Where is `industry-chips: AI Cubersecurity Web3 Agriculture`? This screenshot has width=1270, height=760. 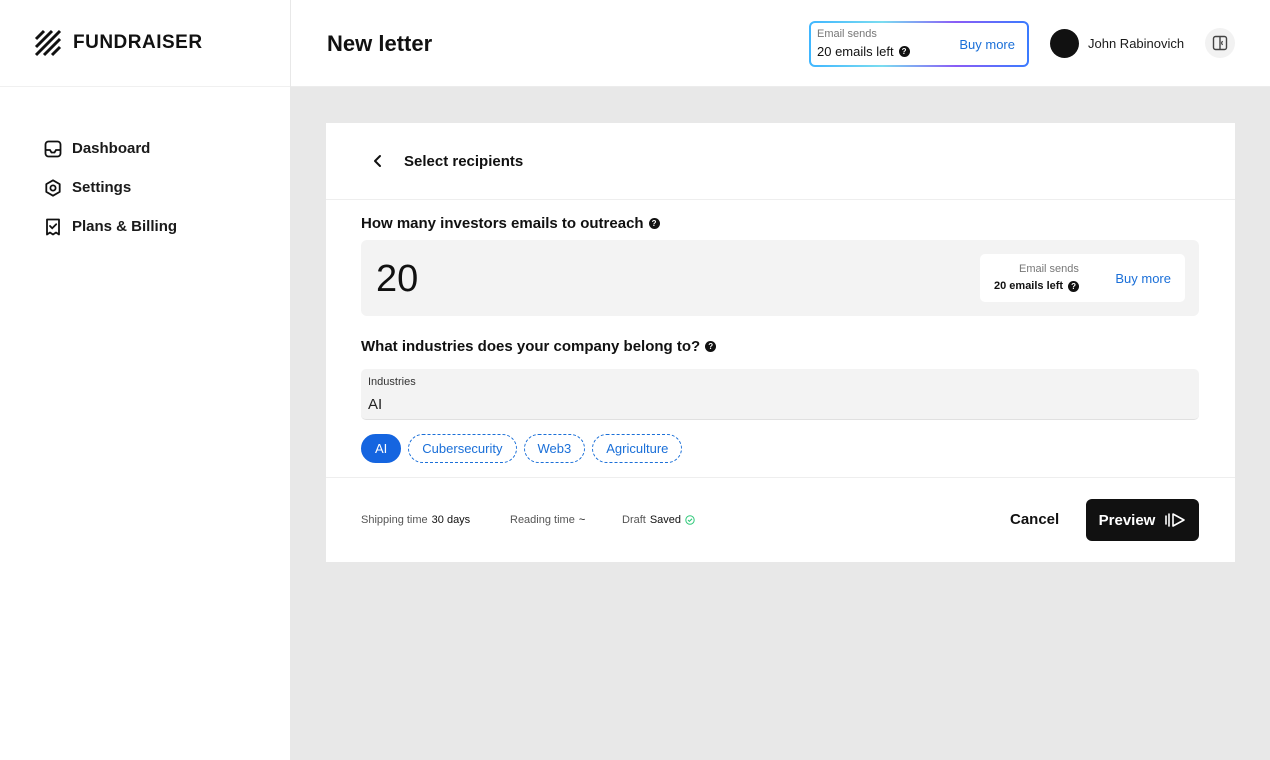 industry-chips: AI Cubersecurity Web3 Agriculture is located at coordinates (522, 448).